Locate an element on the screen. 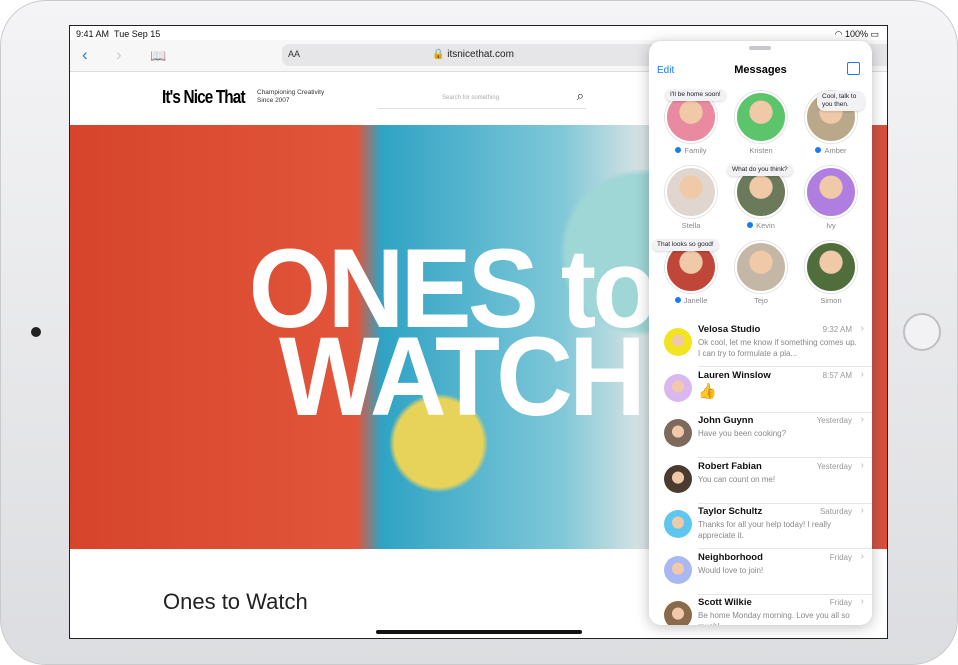  pin-name: Stella is located at coordinates (691, 225).